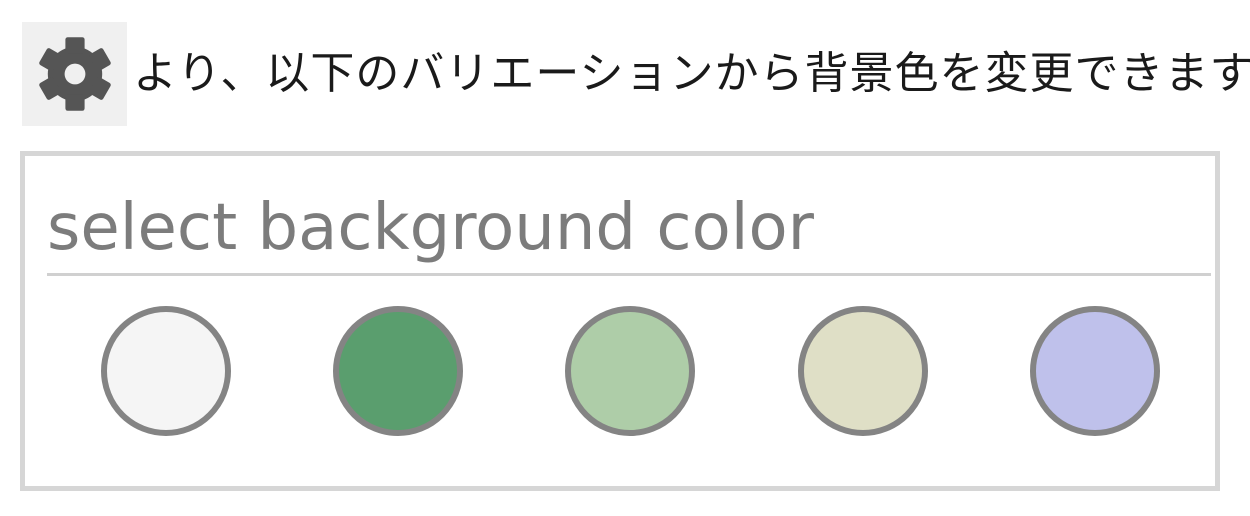 This screenshot has width=1250, height=516. What do you see at coordinates (863, 371) in the screenshot?
I see `swatch-beige` at bounding box center [863, 371].